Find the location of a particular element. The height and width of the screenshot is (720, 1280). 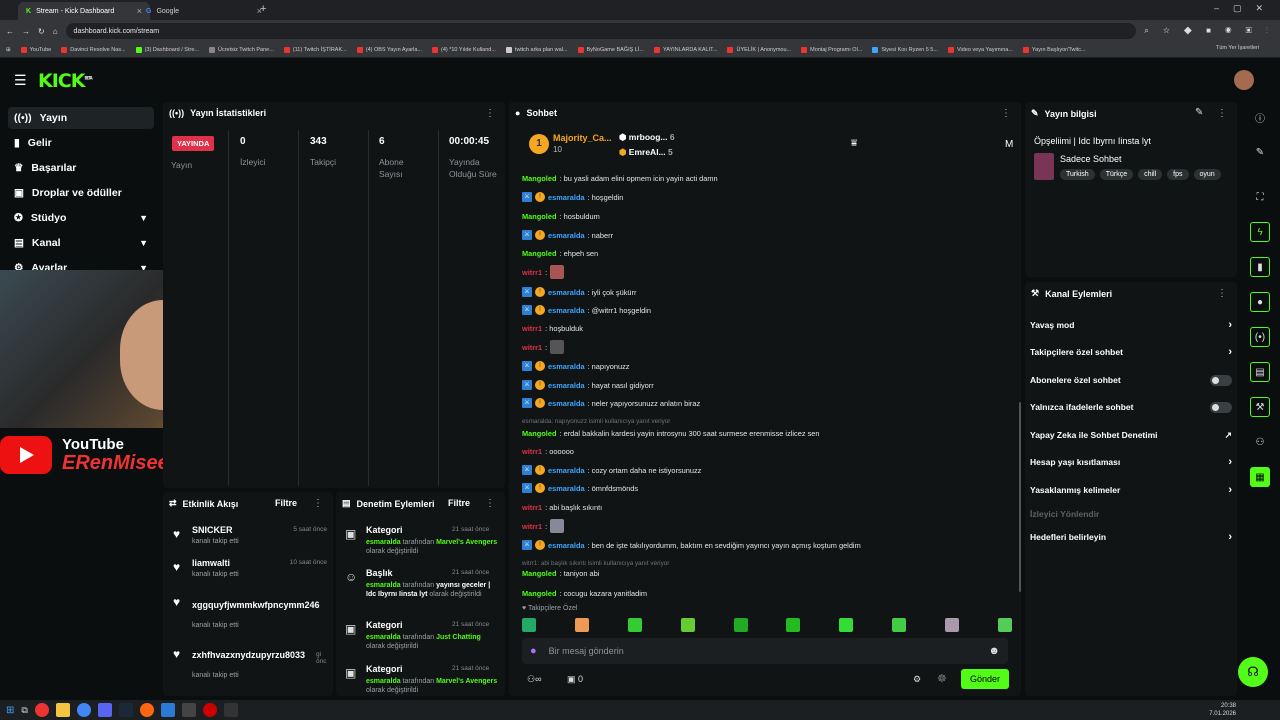

edit-icon: ✎ is located at coordinates (1199, 112).